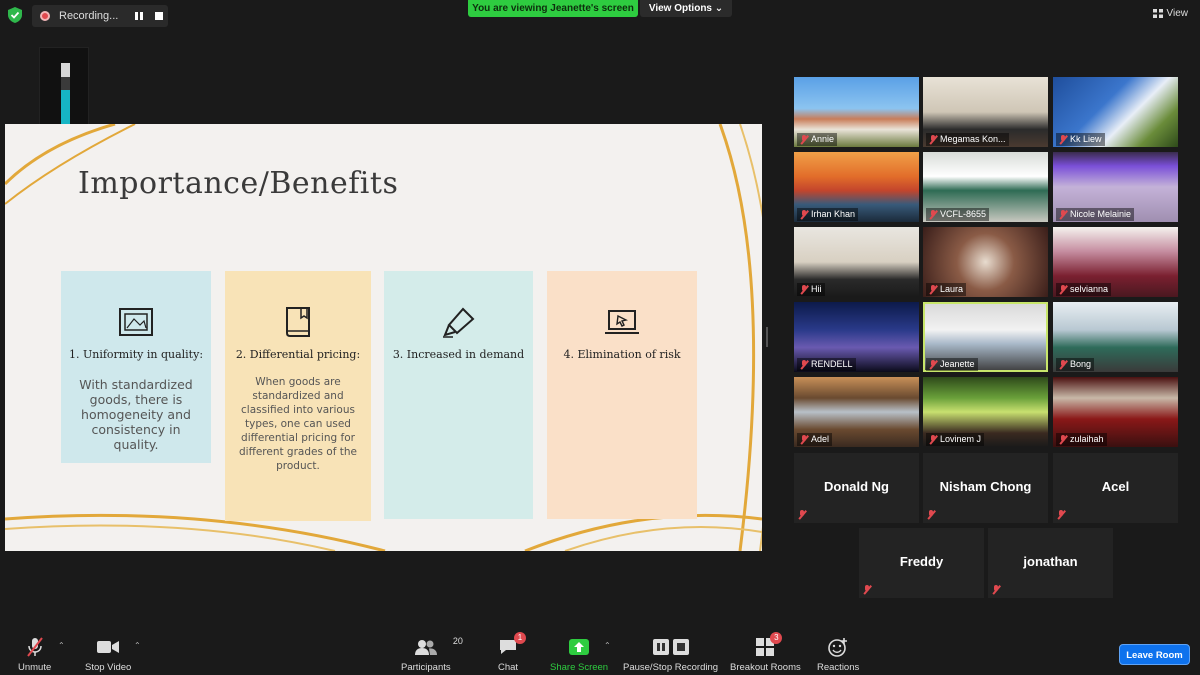 The image size is (1200, 675). Describe the element at coordinates (985, 488) in the screenshot. I see `name-only-tile: Nisham Chong` at that location.